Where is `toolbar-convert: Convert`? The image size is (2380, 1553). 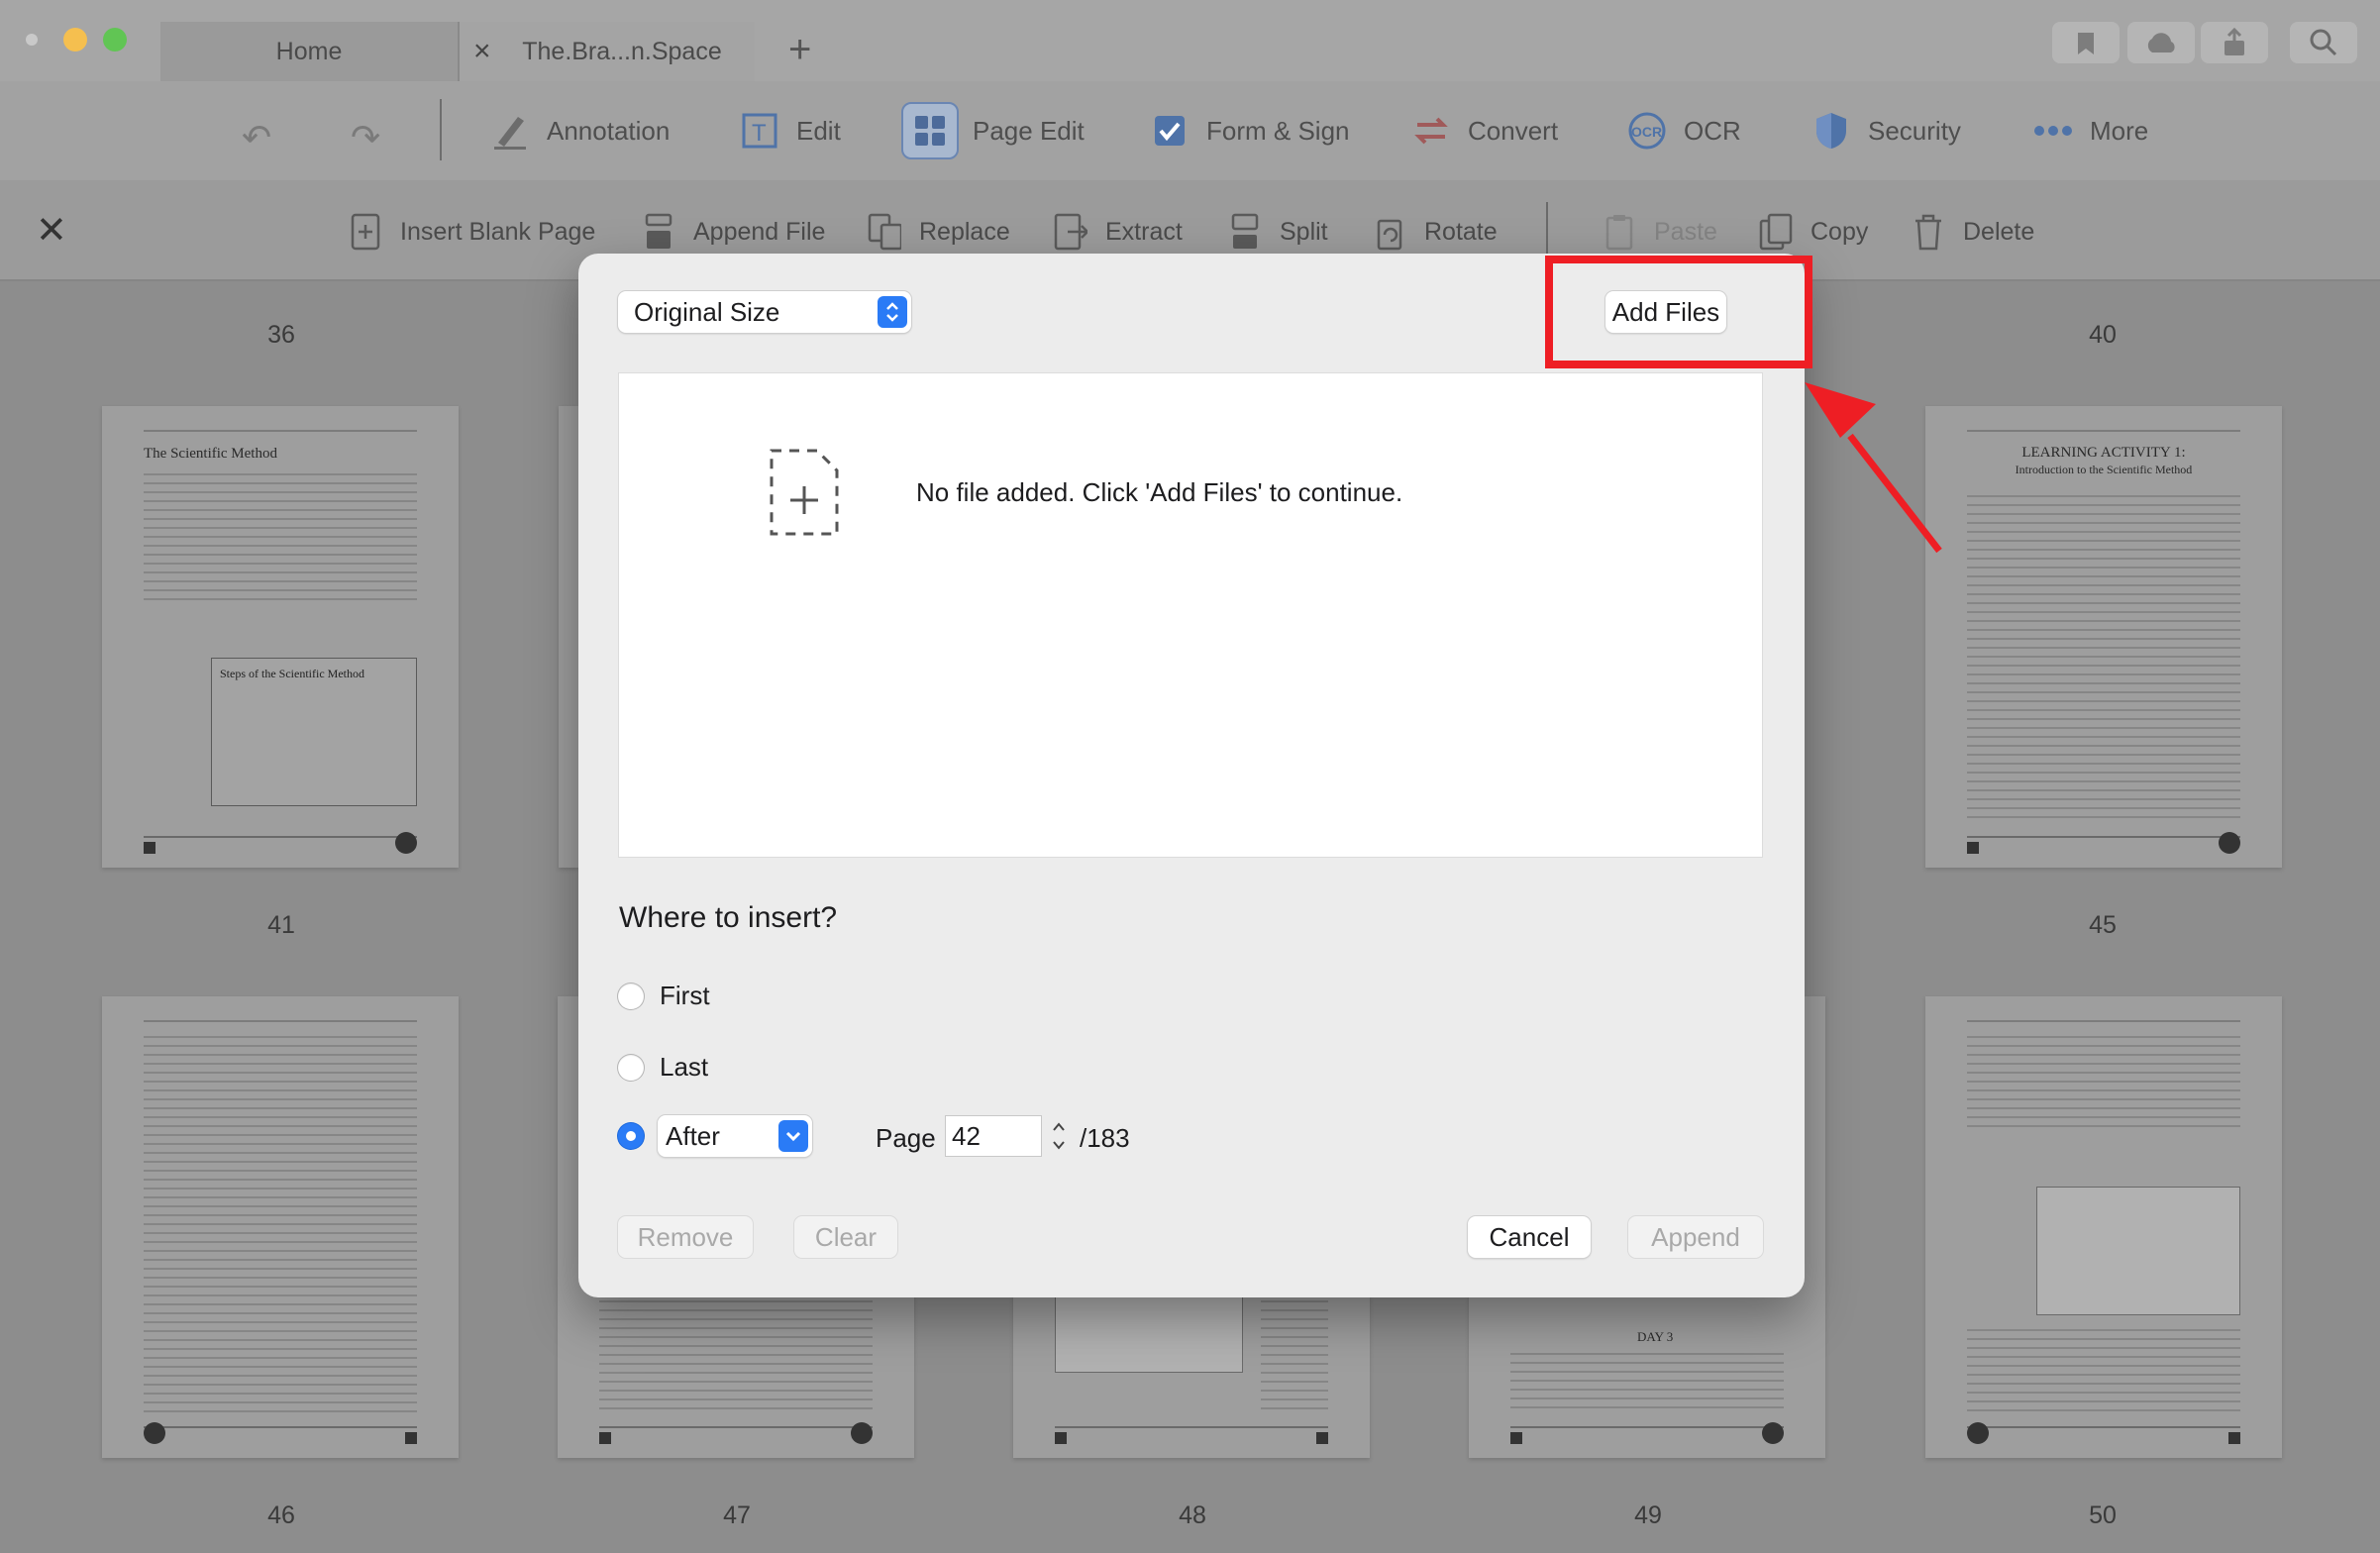
toolbar-convert: Convert is located at coordinates (1483, 130).